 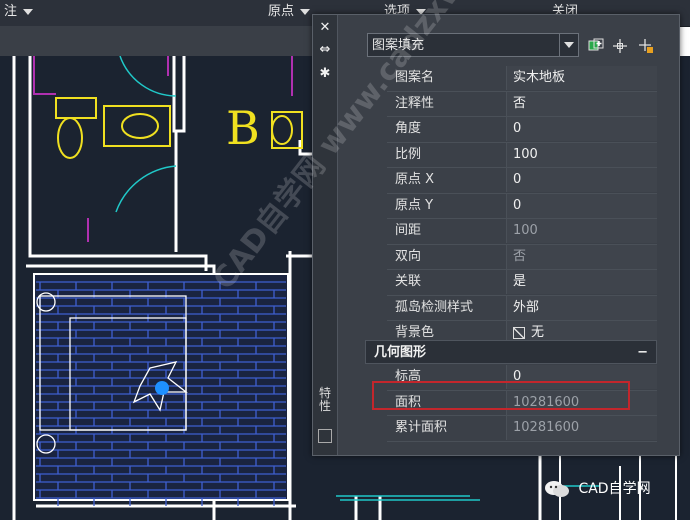 What do you see at coordinates (179, 128) in the screenshot?
I see `bathroom-fixtures` at bounding box center [179, 128].